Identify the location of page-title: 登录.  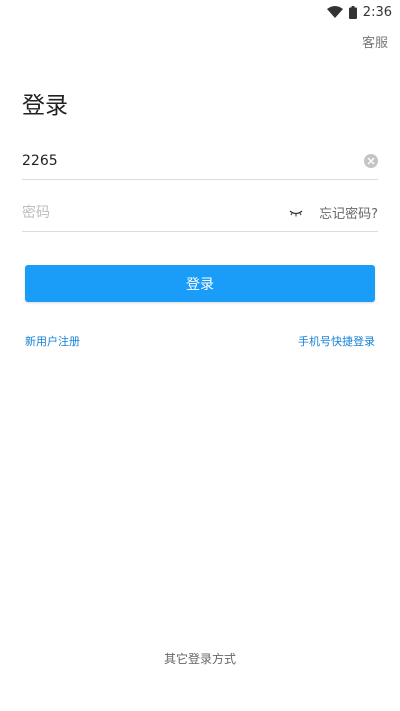
(45, 106).